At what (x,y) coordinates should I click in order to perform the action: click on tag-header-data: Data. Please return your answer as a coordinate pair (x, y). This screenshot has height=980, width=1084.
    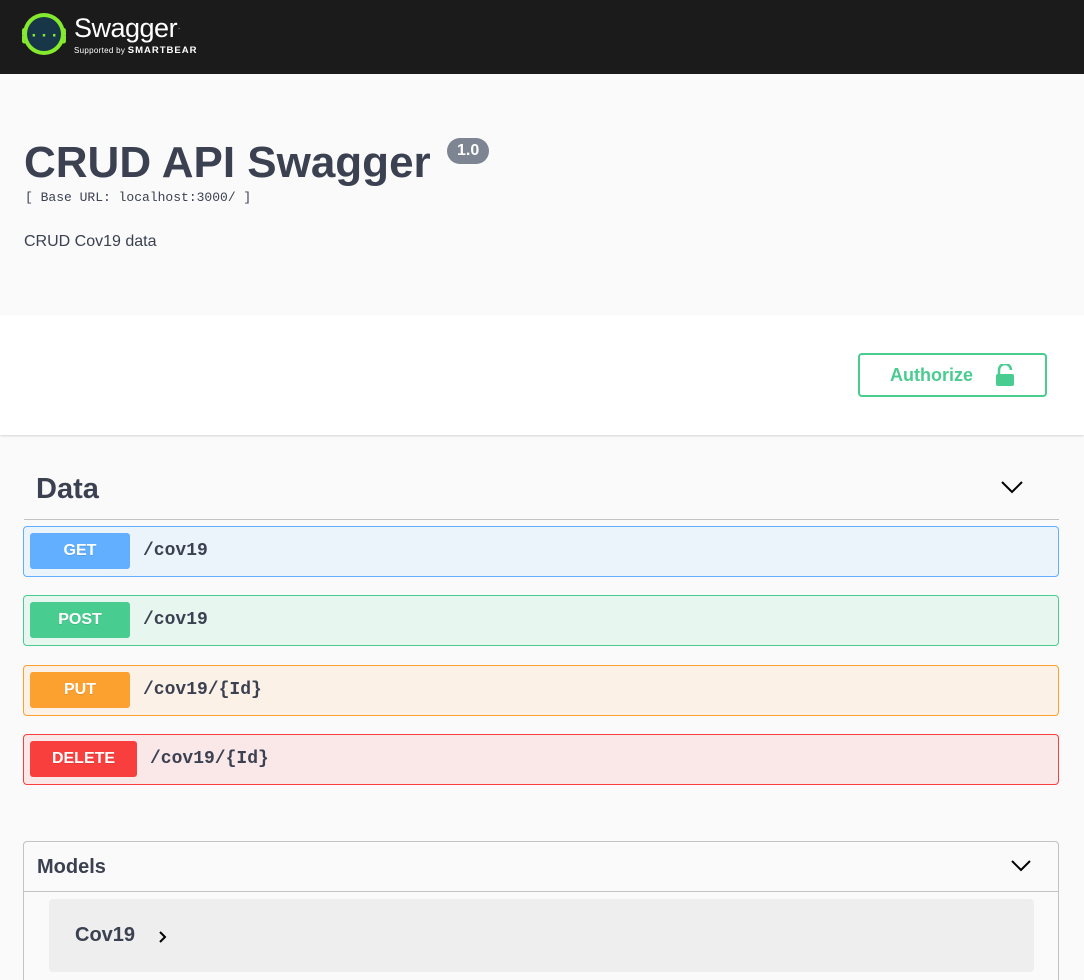
    Looking at the image, I should click on (541, 491).